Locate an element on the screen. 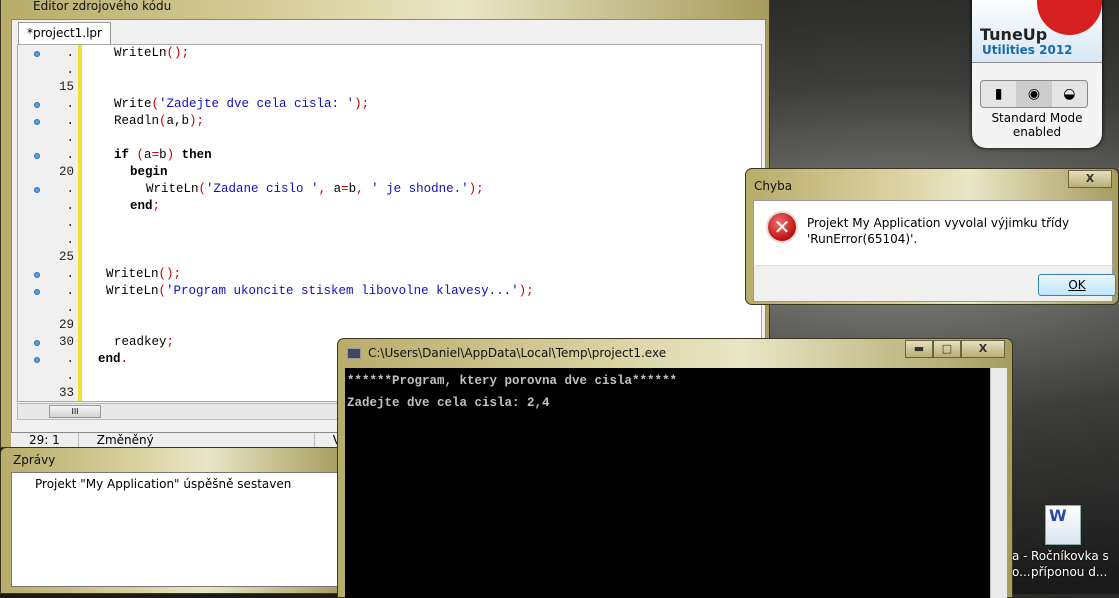 Image resolution: width=1119 pixels, height=598 pixels. line-number: 33 is located at coordinates (66, 393).